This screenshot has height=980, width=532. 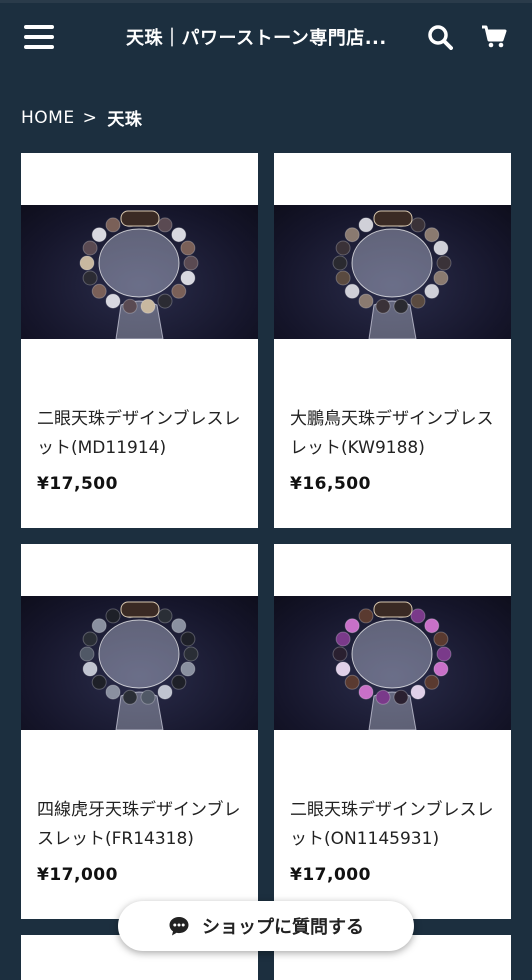 What do you see at coordinates (392, 824) in the screenshot?
I see `product-name: 二眼天珠デザインブレスレット(ON1145931)` at bounding box center [392, 824].